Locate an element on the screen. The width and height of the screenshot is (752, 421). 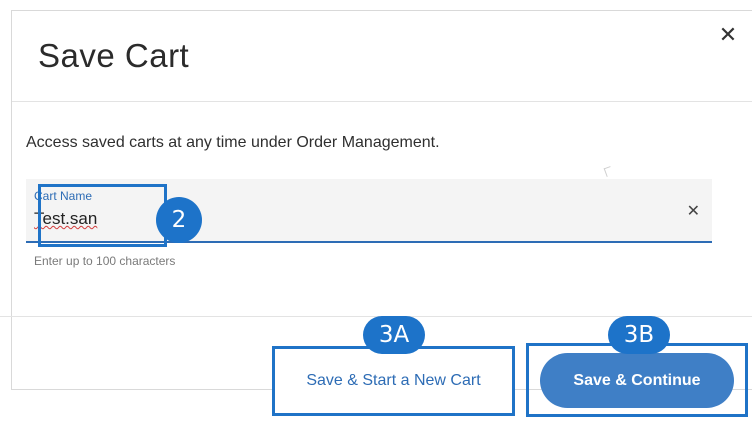
callout-2-badge: 2 is located at coordinates (179, 220).